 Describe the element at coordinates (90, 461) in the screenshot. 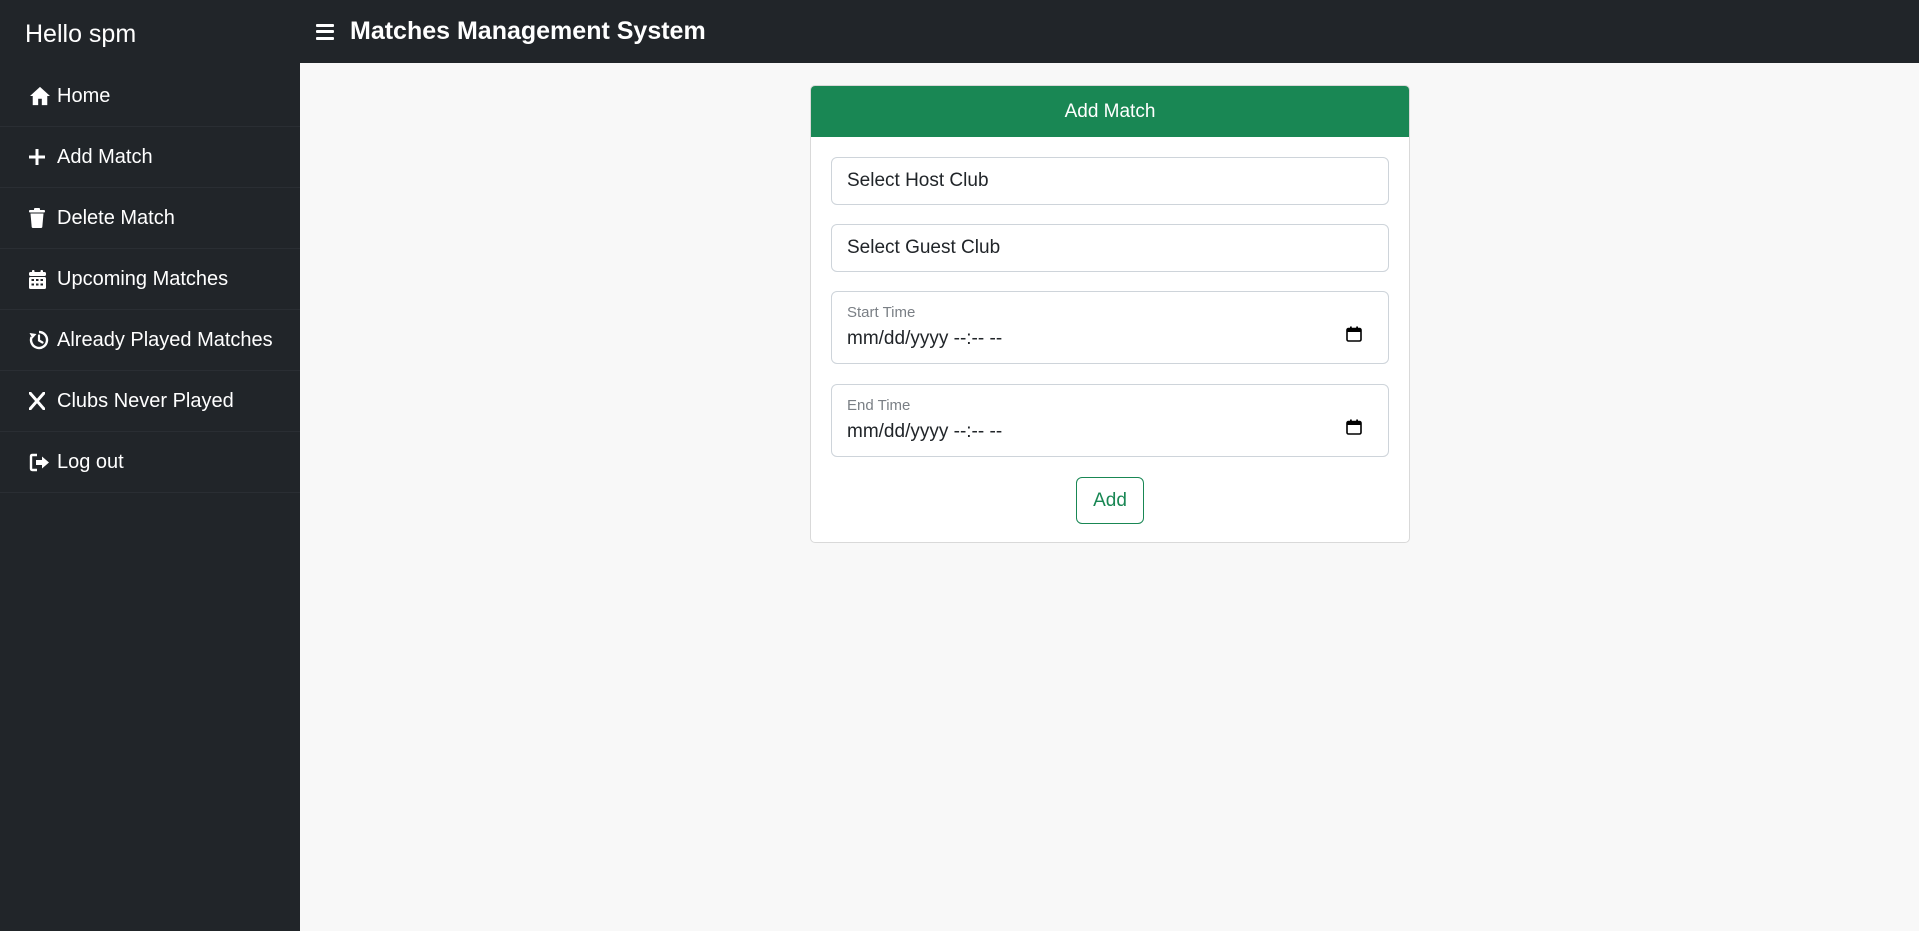

I see `sidebar-item-label: Log out` at that location.